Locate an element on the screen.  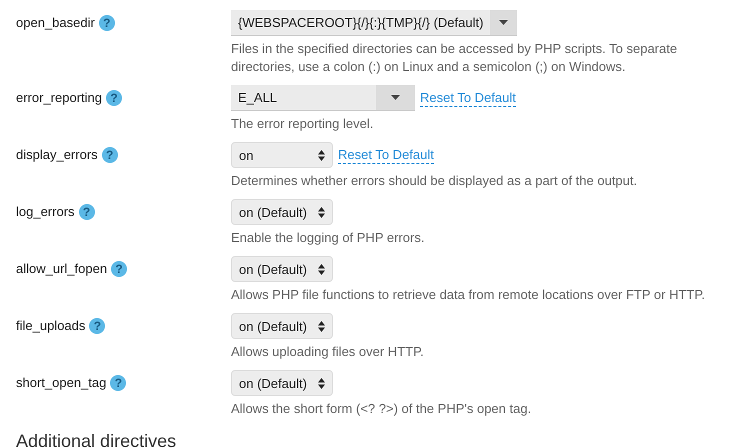
directive-label: display_errors is located at coordinates (57, 154).